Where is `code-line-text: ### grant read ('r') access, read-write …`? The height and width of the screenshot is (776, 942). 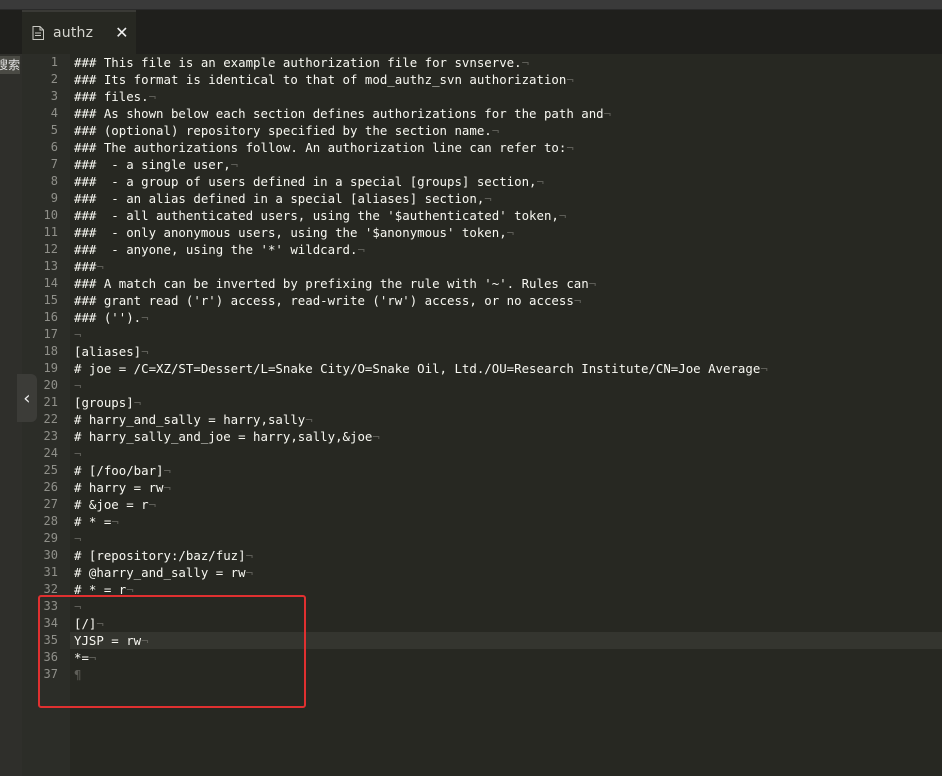 code-line-text: ### grant read ('r') access, read-write … is located at coordinates (324, 300).